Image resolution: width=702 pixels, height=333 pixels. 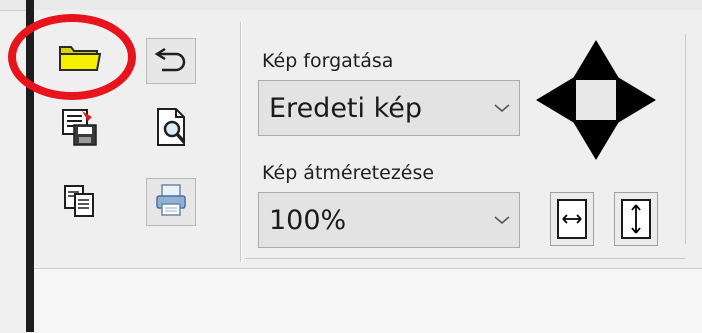 I want to click on undo-arrow-icon, so click(x=171, y=61).